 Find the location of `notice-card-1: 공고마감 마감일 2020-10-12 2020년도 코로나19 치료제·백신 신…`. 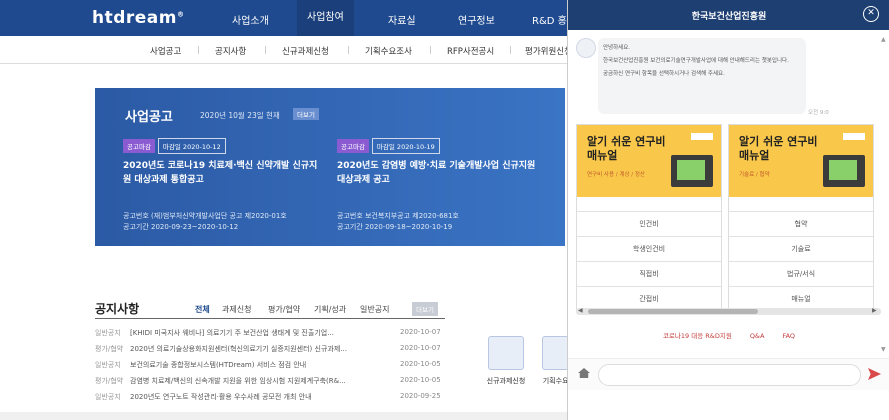

notice-card-1: 공고마감 마감일 2020-10-12 2020년도 코로나19 치료제·백신 신… is located at coordinates (223, 183).